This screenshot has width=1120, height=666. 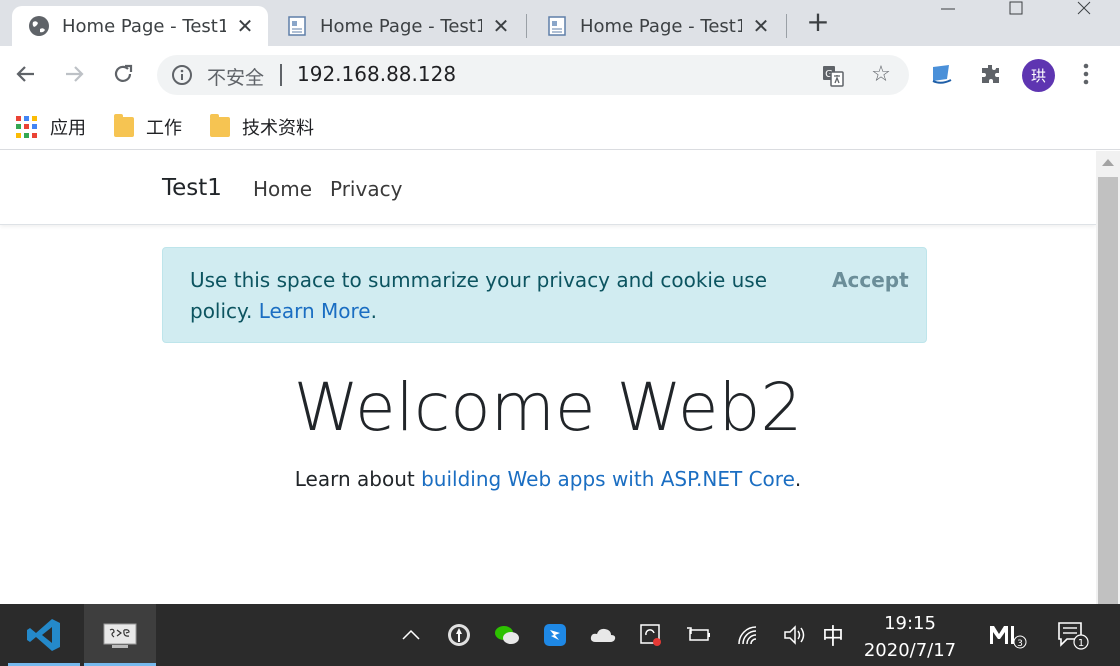 I want to click on apps-grid-icon, so click(x=27, y=127).